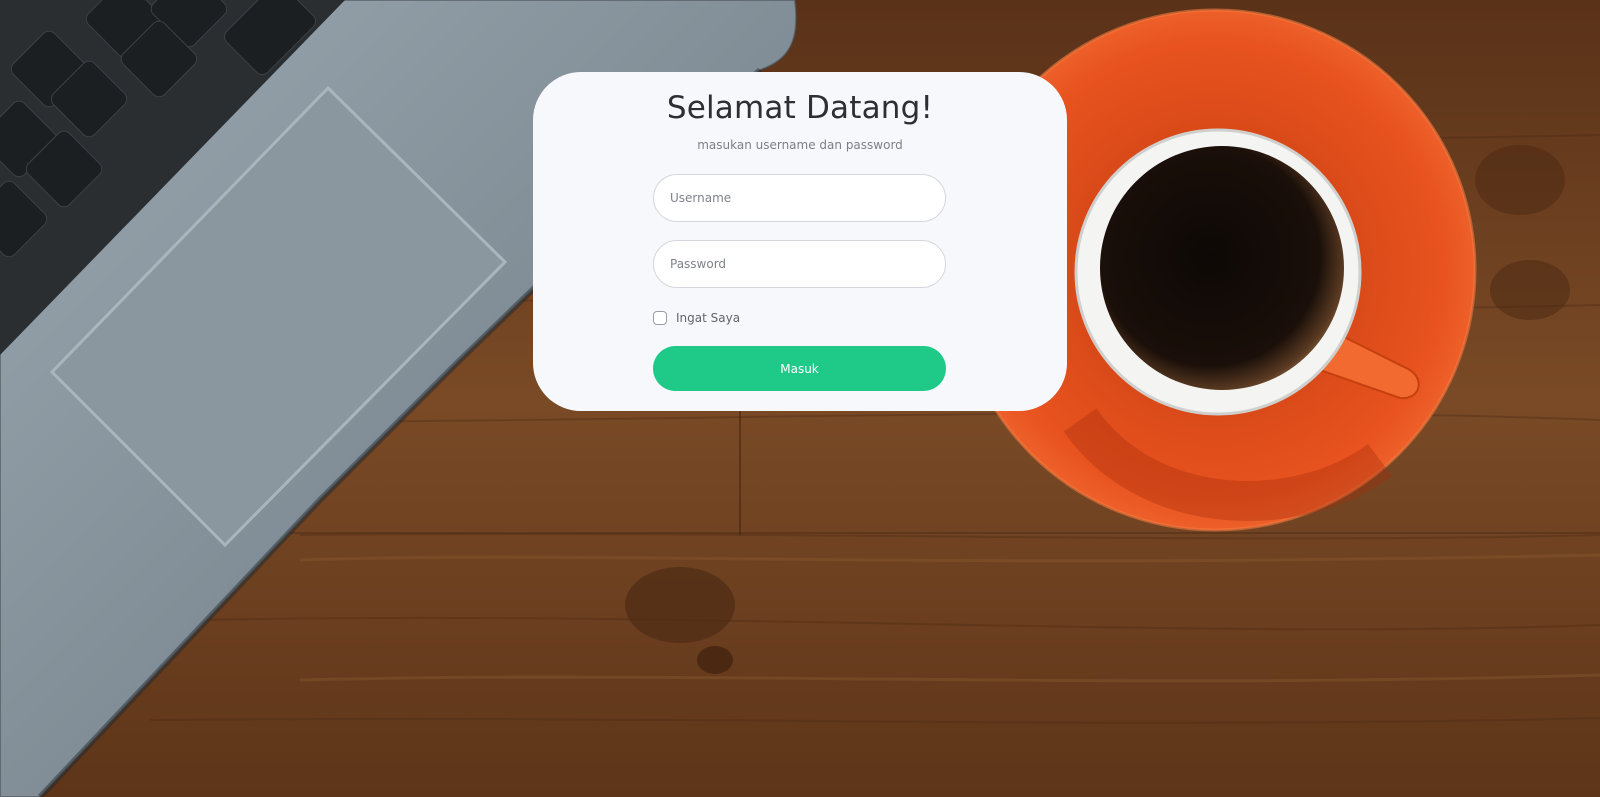 The image size is (1600, 797). Describe the element at coordinates (660, 318) in the screenshot. I see `remember-me-checkbox` at that location.